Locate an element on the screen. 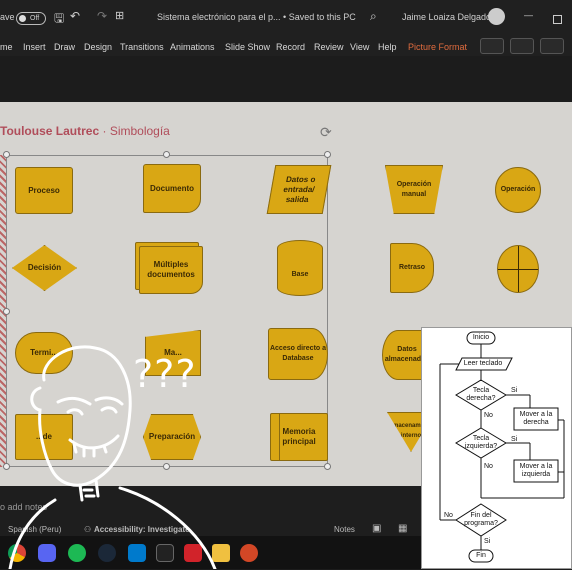  connector-line is located at coordinates (518, 269).